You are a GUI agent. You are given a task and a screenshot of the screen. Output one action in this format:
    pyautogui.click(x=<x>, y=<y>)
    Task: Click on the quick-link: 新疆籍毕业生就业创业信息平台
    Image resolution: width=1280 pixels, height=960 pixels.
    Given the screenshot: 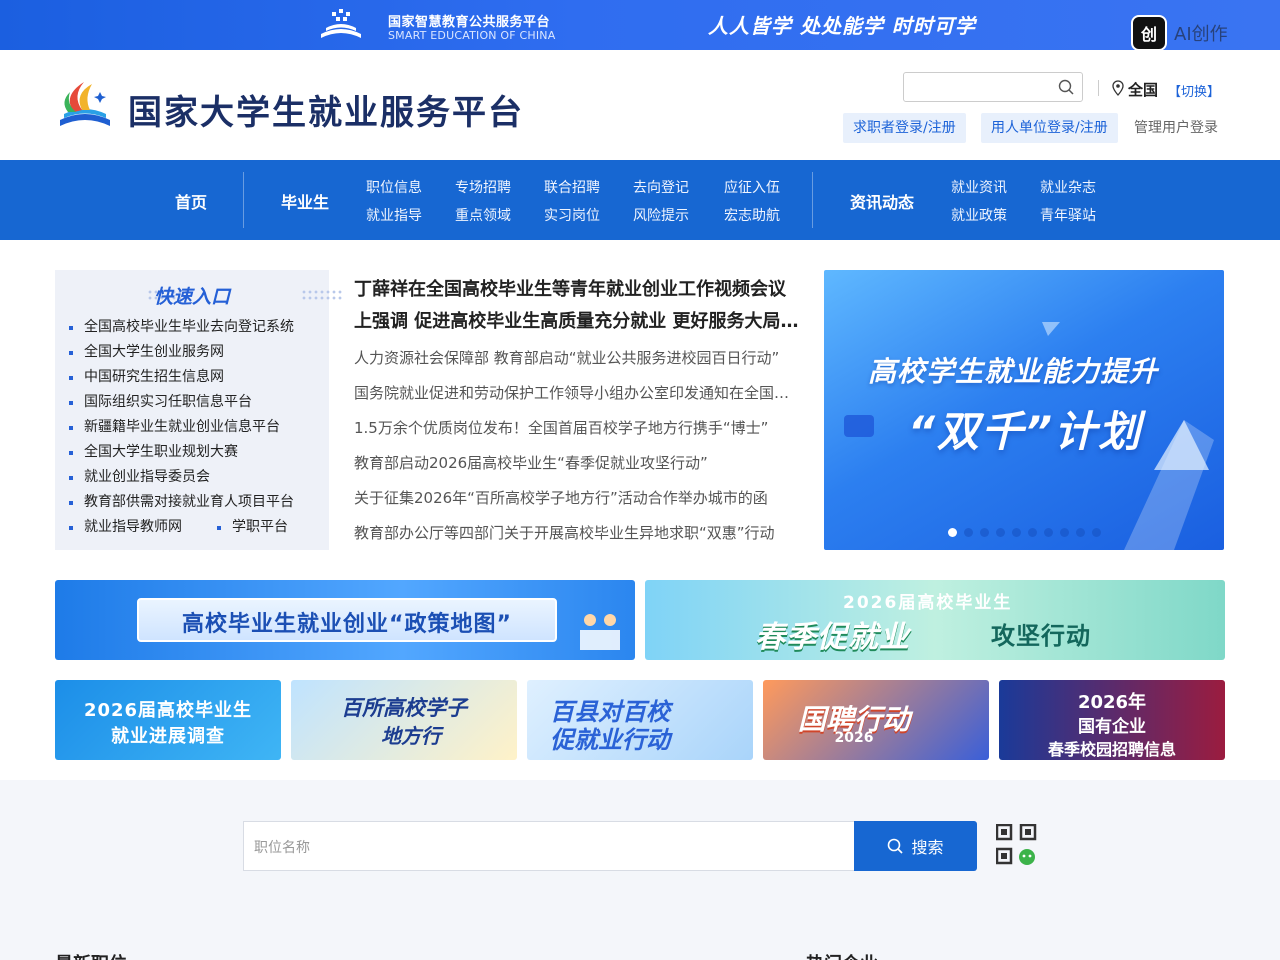 What is the action you would take?
    pyautogui.click(x=181, y=428)
    